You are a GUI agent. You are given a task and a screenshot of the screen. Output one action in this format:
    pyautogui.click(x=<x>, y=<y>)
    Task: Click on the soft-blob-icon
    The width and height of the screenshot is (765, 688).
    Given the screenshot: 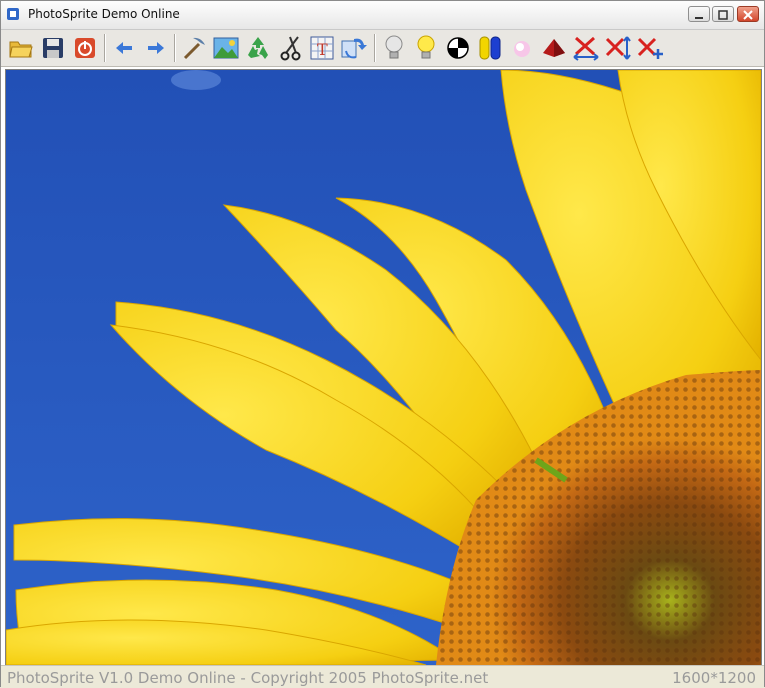 What is the action you would take?
    pyautogui.click(x=522, y=49)
    